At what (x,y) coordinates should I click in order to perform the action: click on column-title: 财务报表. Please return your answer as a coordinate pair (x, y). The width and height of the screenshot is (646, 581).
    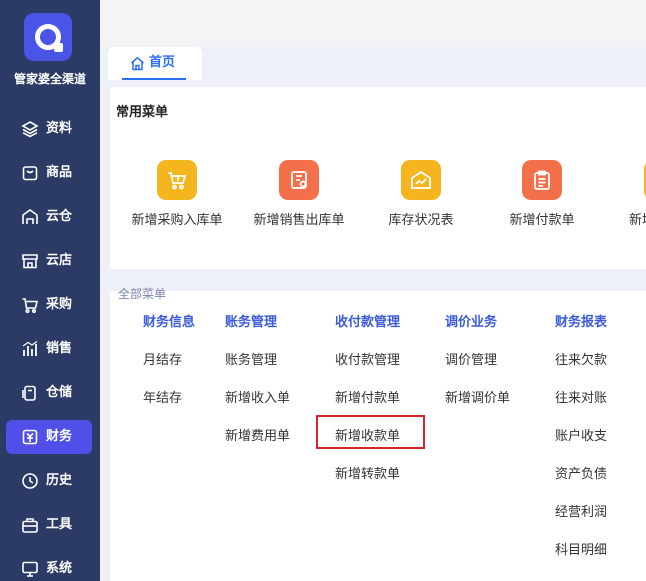
    Looking at the image, I should click on (581, 322).